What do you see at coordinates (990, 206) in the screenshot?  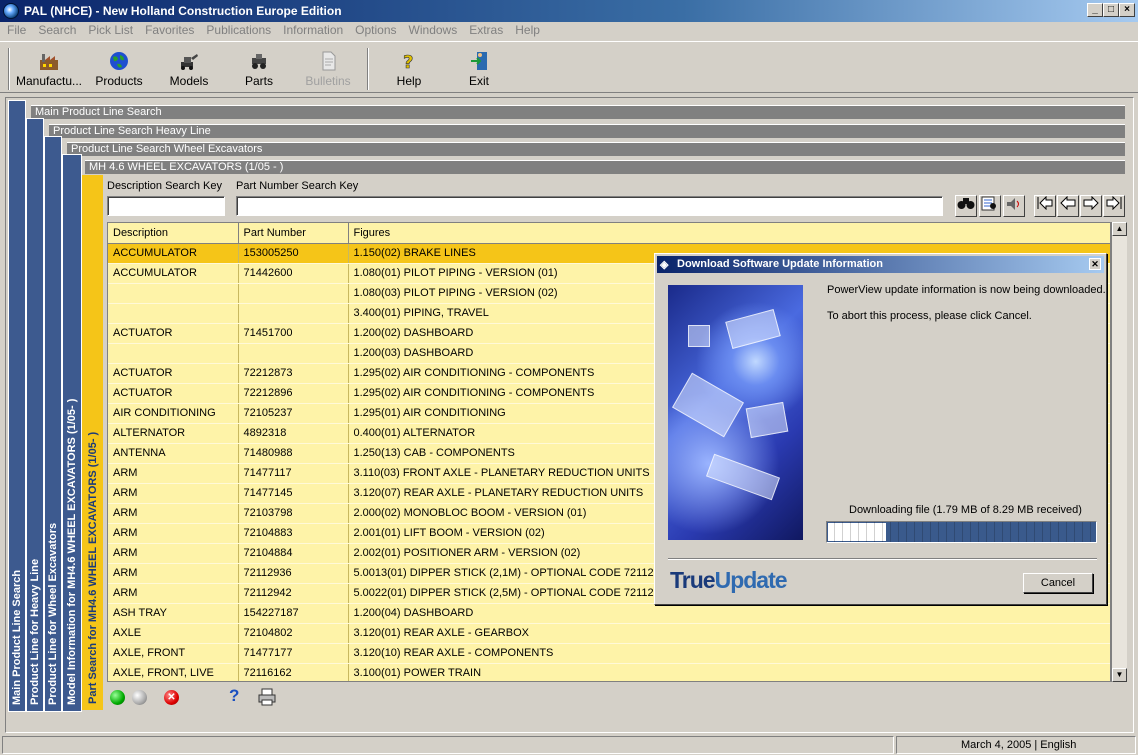 I see `find-in-list-button` at bounding box center [990, 206].